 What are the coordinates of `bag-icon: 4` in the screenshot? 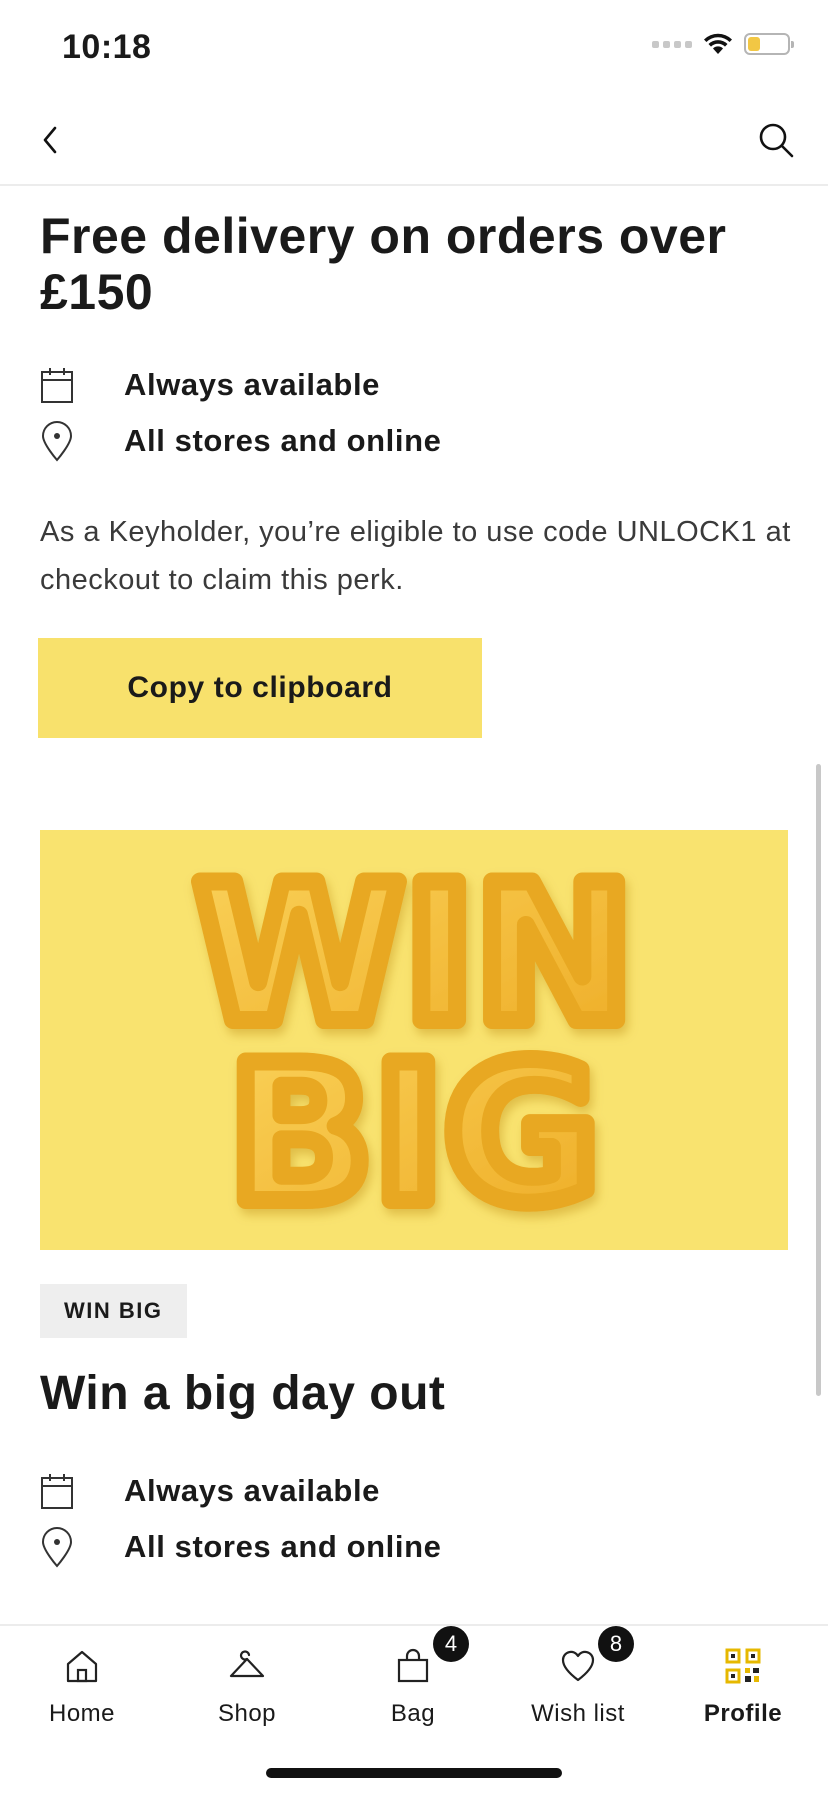 It's located at (432, 1658).